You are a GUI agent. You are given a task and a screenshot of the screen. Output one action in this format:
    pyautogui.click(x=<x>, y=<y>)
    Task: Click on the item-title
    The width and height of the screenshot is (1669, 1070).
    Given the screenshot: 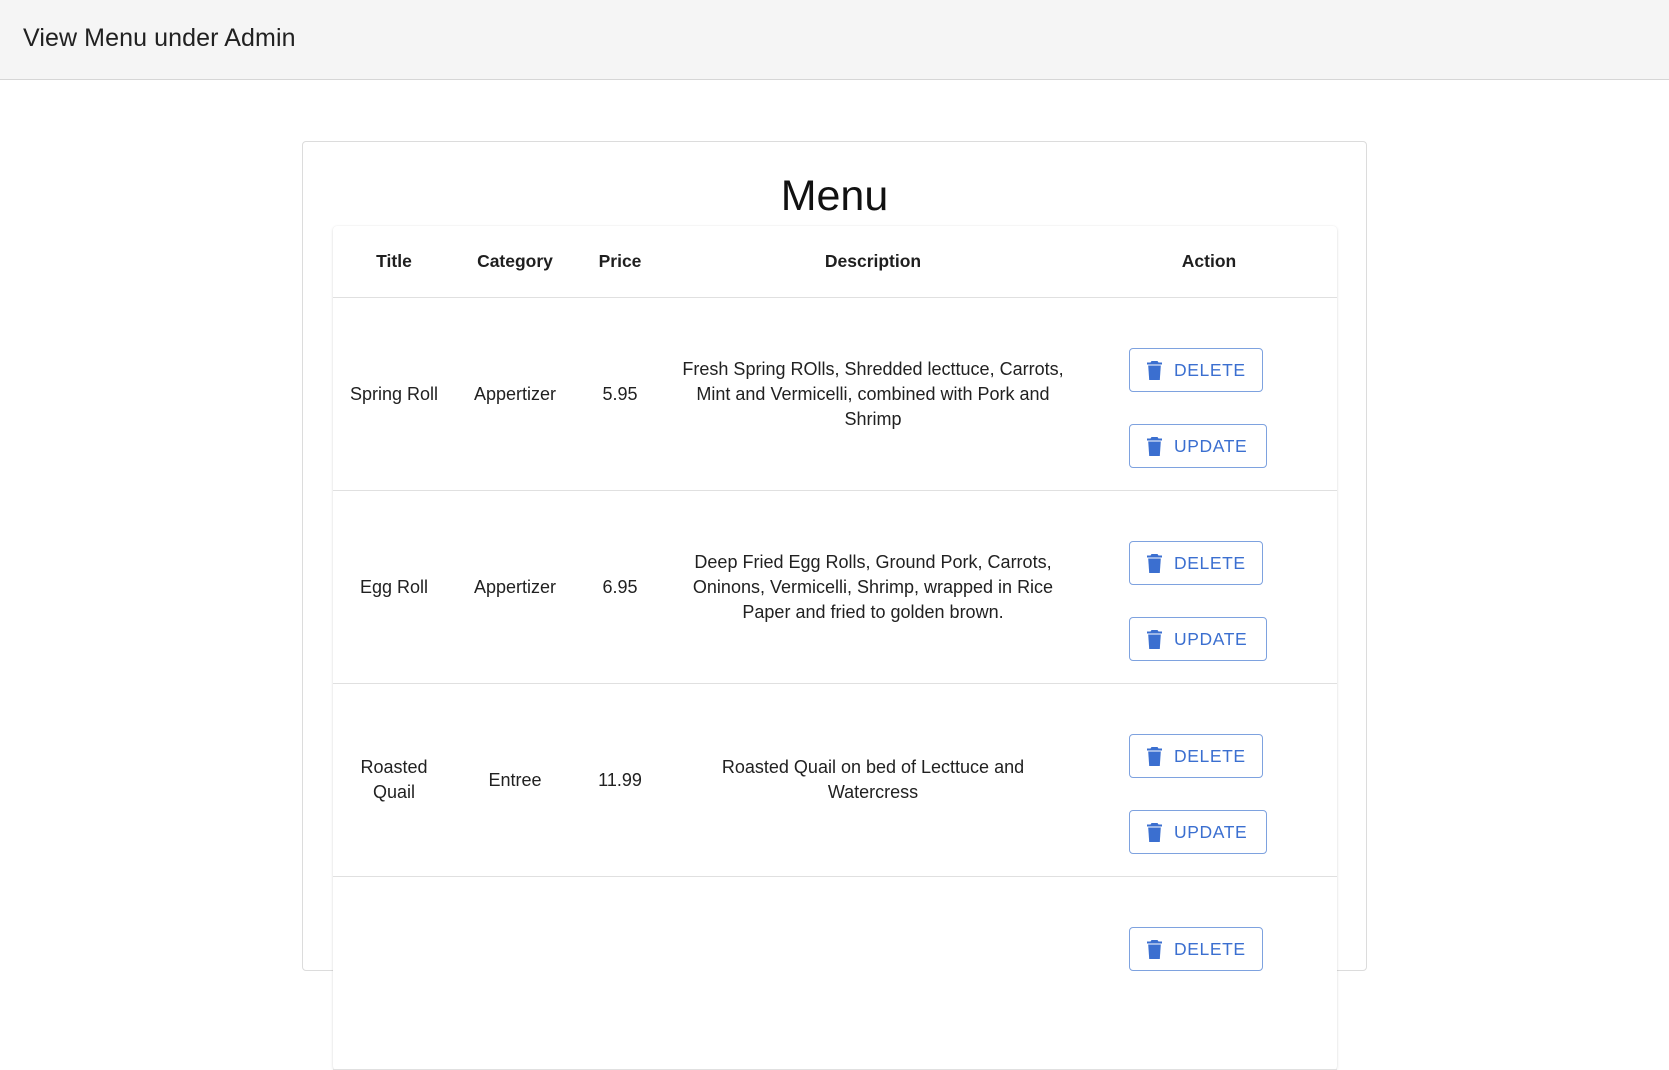 What is the action you would take?
    pyautogui.click(x=394, y=973)
    